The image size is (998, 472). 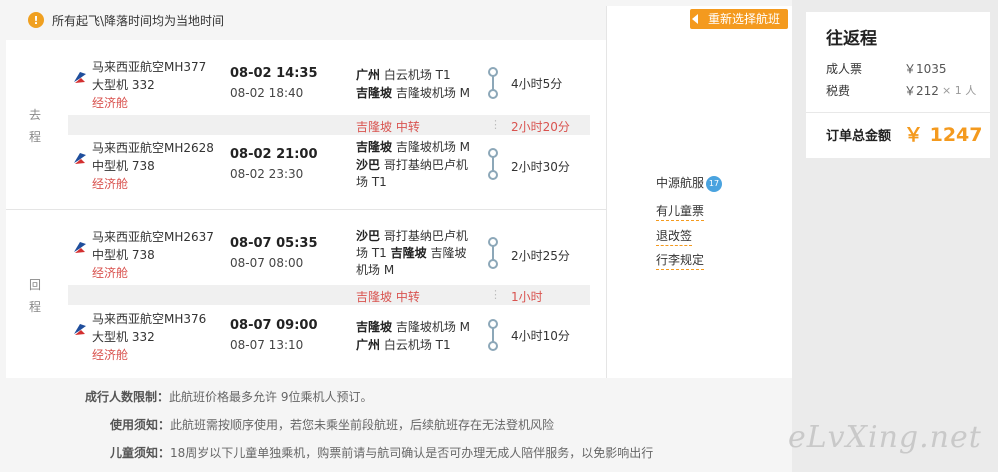 What do you see at coordinates (680, 260) in the screenshot?
I see `baggage-policy-link: 行李规定` at bounding box center [680, 260].